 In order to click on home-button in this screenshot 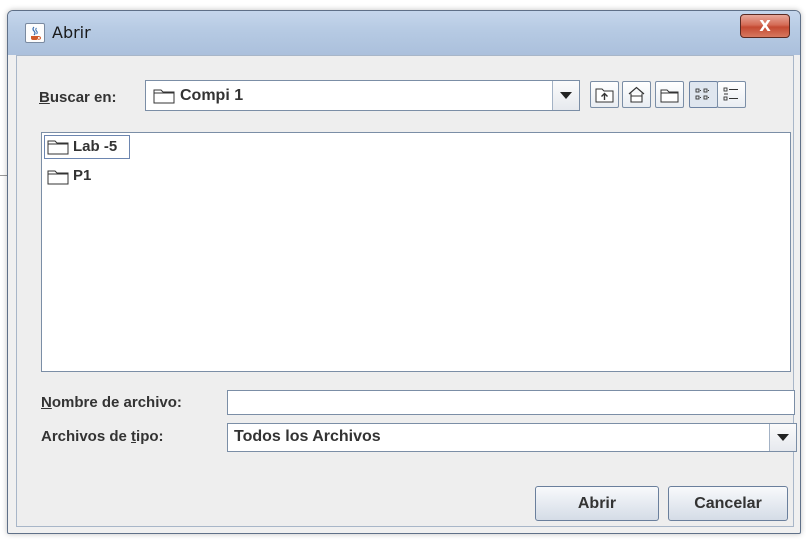, I will do `click(636, 94)`.